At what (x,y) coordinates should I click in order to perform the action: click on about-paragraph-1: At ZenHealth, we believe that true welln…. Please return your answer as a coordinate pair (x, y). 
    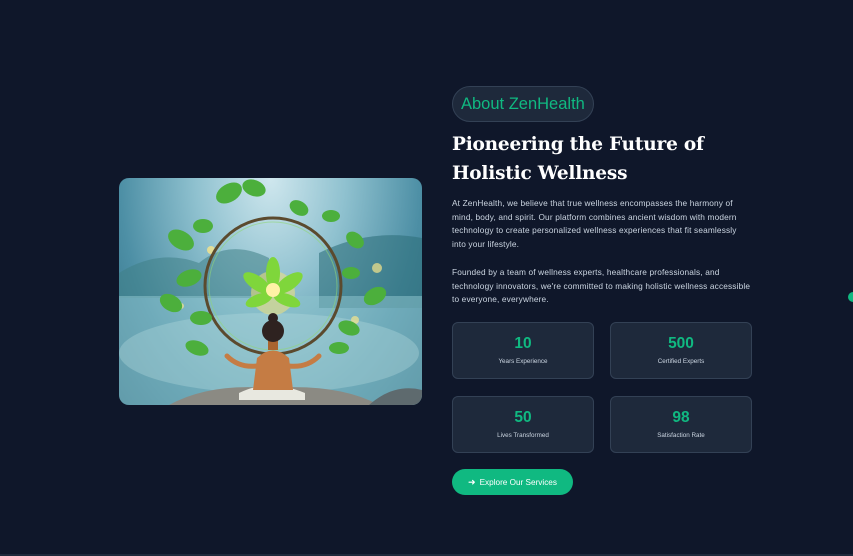
    Looking at the image, I should click on (594, 224).